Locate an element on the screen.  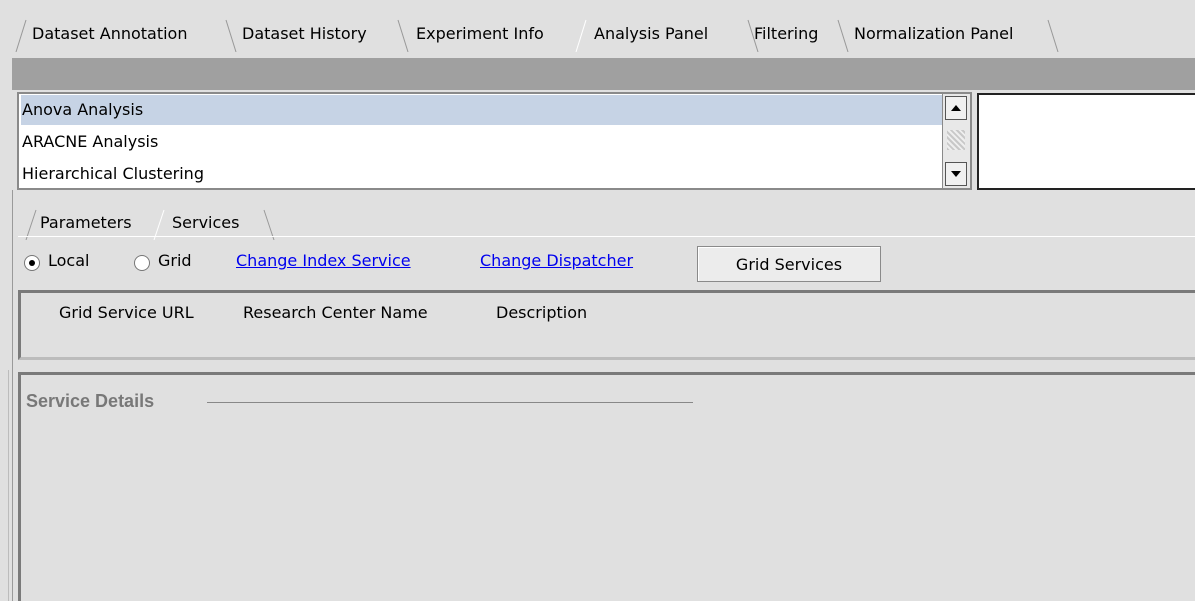
change-dispatcher-link: Change Dispatcher is located at coordinates (556, 260).